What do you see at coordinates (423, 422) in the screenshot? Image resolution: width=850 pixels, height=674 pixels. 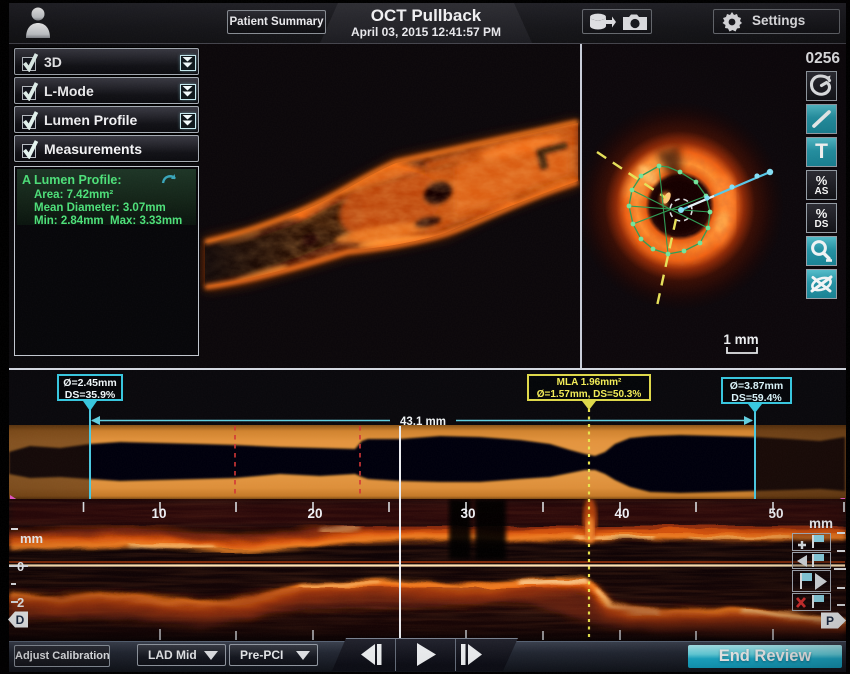 I see `svg-text: 43.1 mm` at bounding box center [423, 422].